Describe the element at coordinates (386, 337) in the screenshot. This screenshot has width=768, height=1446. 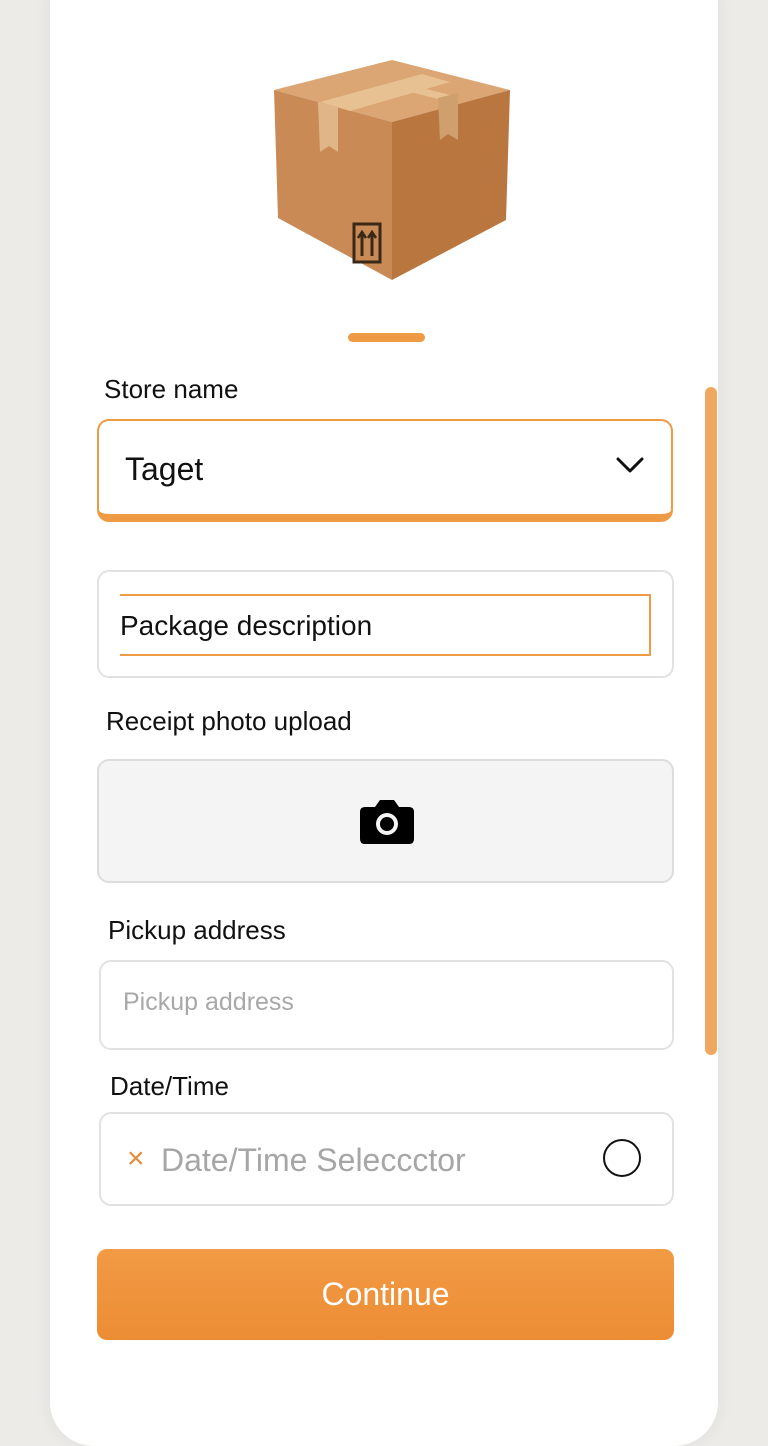
I see `section-divider` at that location.